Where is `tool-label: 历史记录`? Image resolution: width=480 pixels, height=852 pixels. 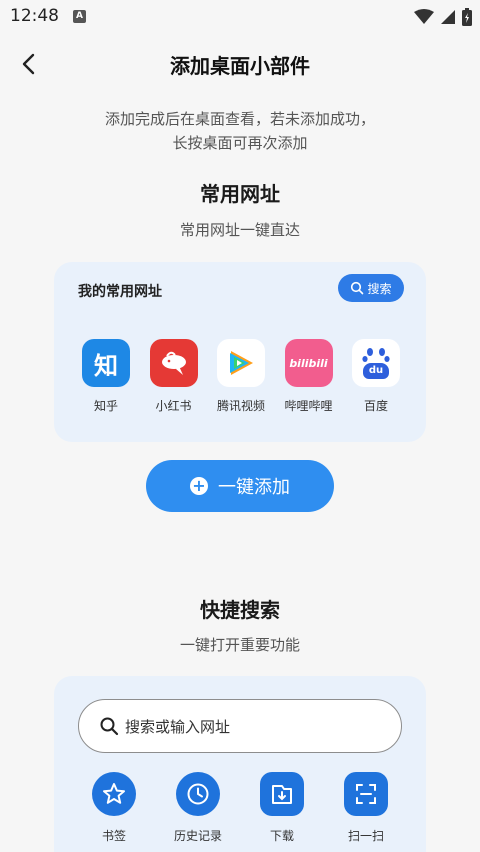
tool-label: 历史记录 is located at coordinates (197, 836).